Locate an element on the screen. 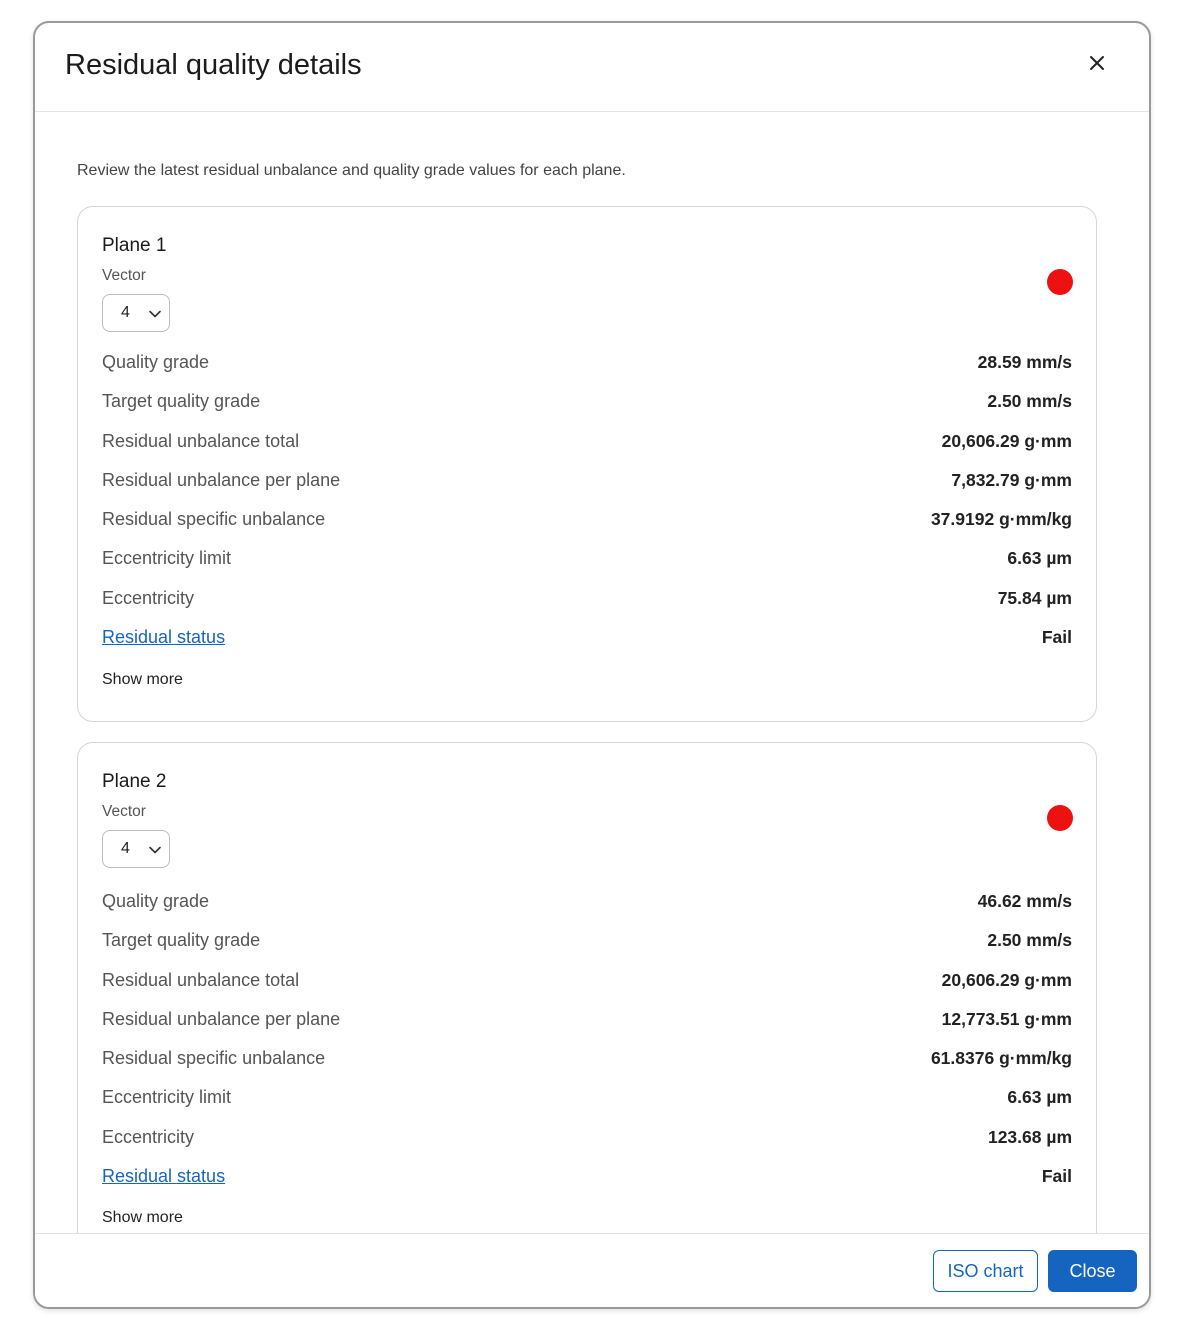 The width and height of the screenshot is (1181, 1332). dialog-header: Residual quality details is located at coordinates (592, 67).